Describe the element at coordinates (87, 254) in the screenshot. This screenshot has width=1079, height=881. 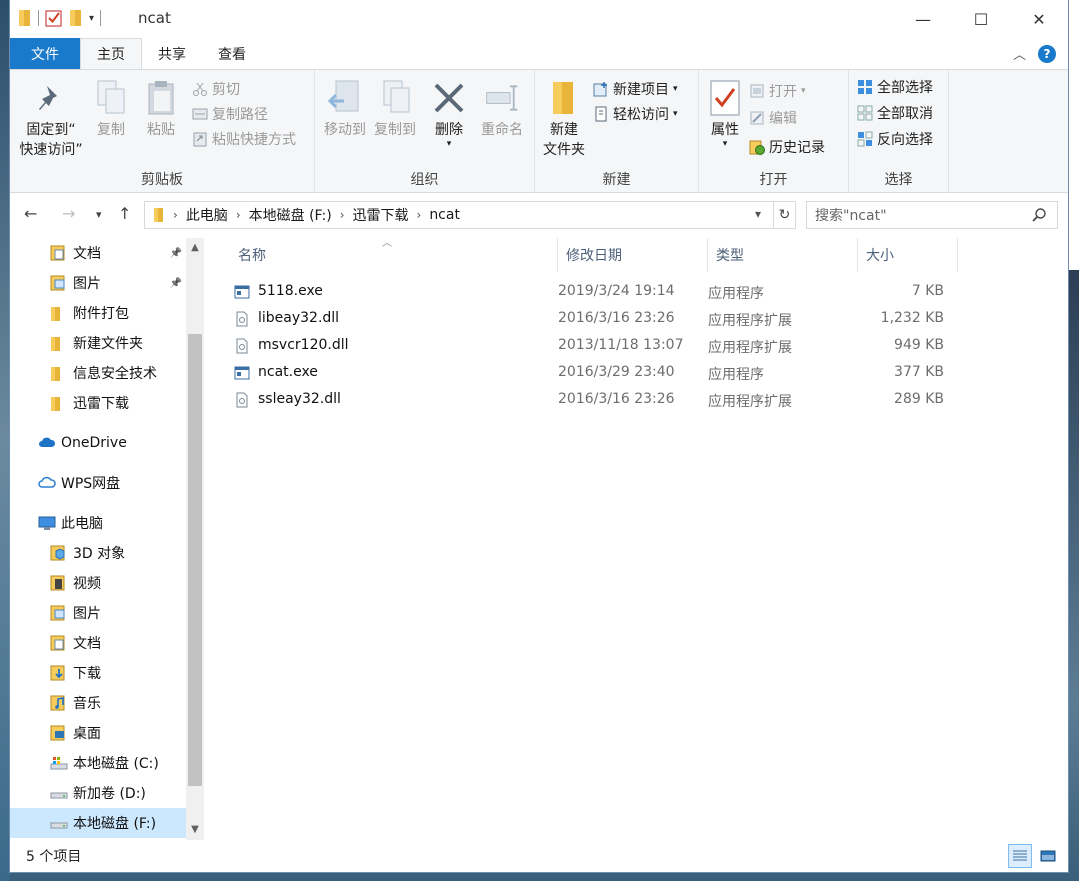
I see `nav-item-label: 文档` at that location.